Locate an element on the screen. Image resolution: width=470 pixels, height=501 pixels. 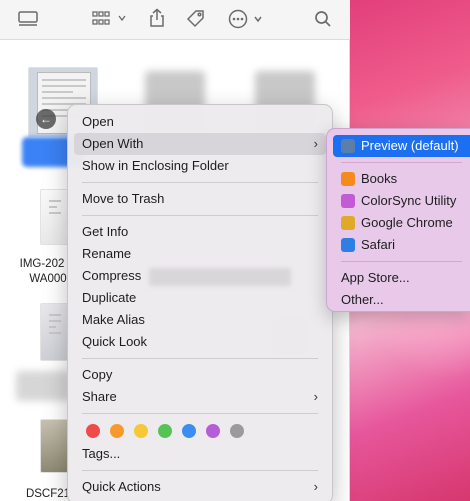
submenu-item-colorsync-utility: ColorSync Utility is located at coordinates (401, 201).